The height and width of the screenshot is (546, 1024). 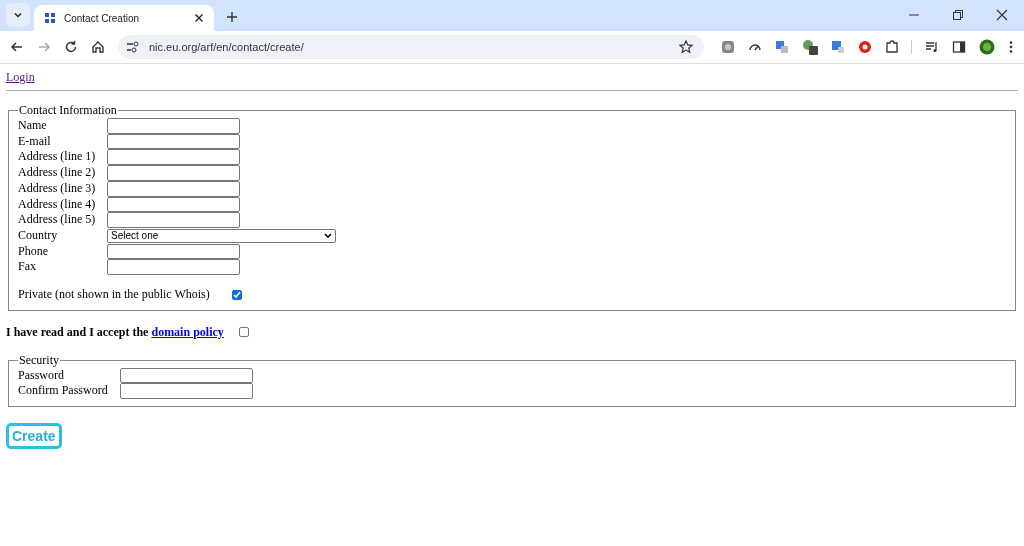 What do you see at coordinates (57, 204) in the screenshot?
I see `field-label: Address (line 4)` at bounding box center [57, 204].